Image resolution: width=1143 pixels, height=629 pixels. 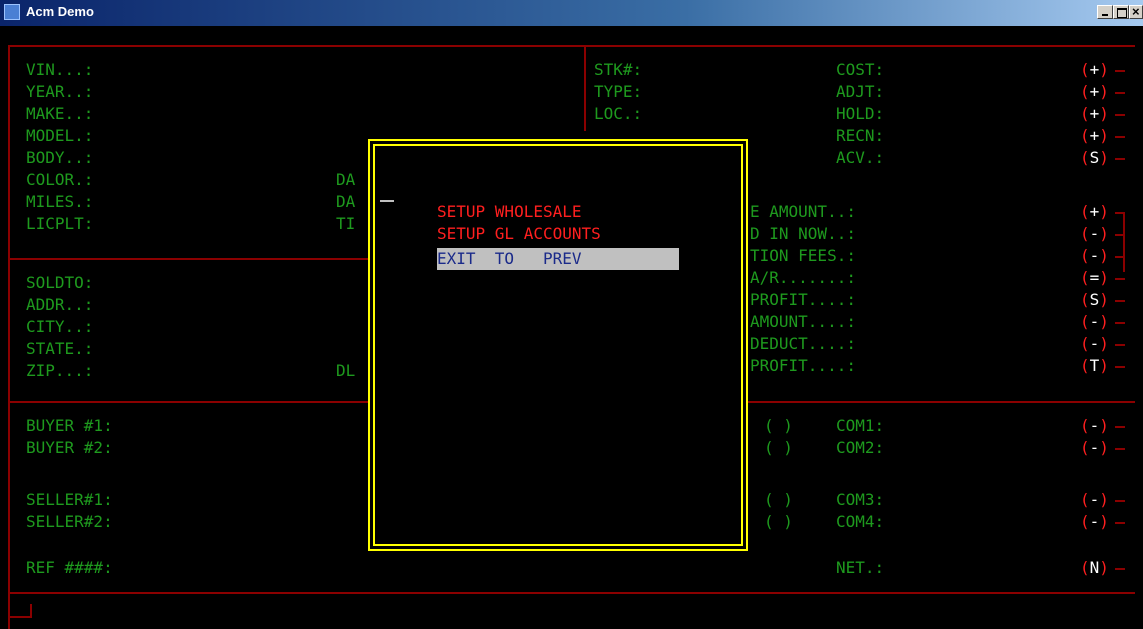 I want to click on section-divider-2a, so click(x=188, y=402).